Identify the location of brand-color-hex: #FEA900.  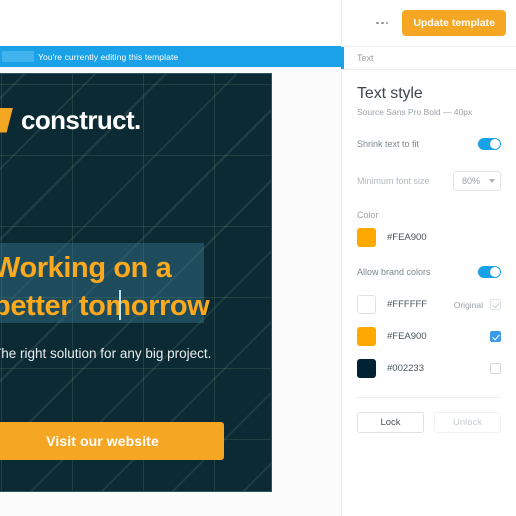
(407, 336).